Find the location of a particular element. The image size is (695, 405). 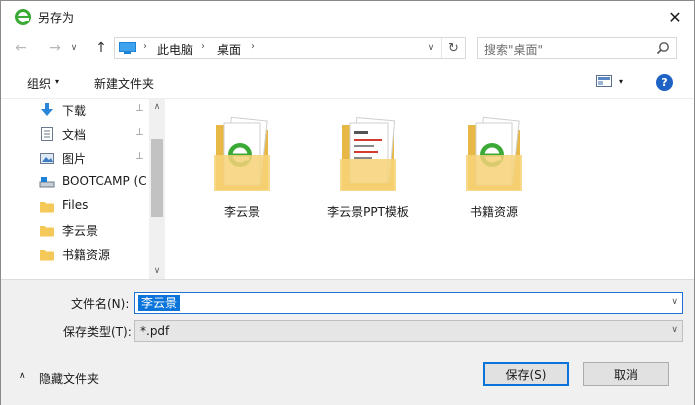

folder-item: 李云景PPT模板 is located at coordinates (368, 176).